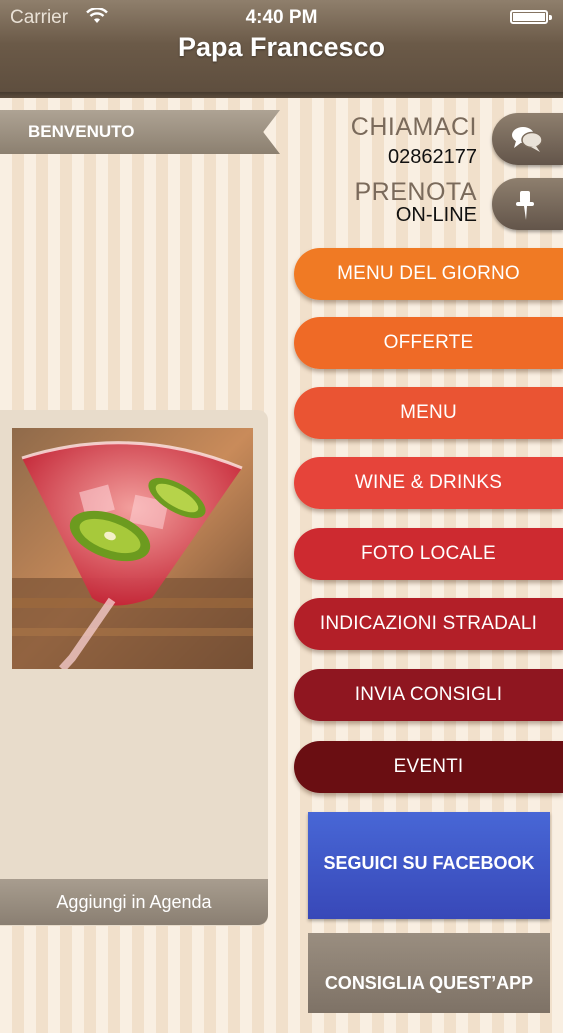 The height and width of the screenshot is (1033, 563). What do you see at coordinates (428, 624) in the screenshot?
I see `menu-button-indicazioni-stradali: INDICAZIONI STRADALI` at bounding box center [428, 624].